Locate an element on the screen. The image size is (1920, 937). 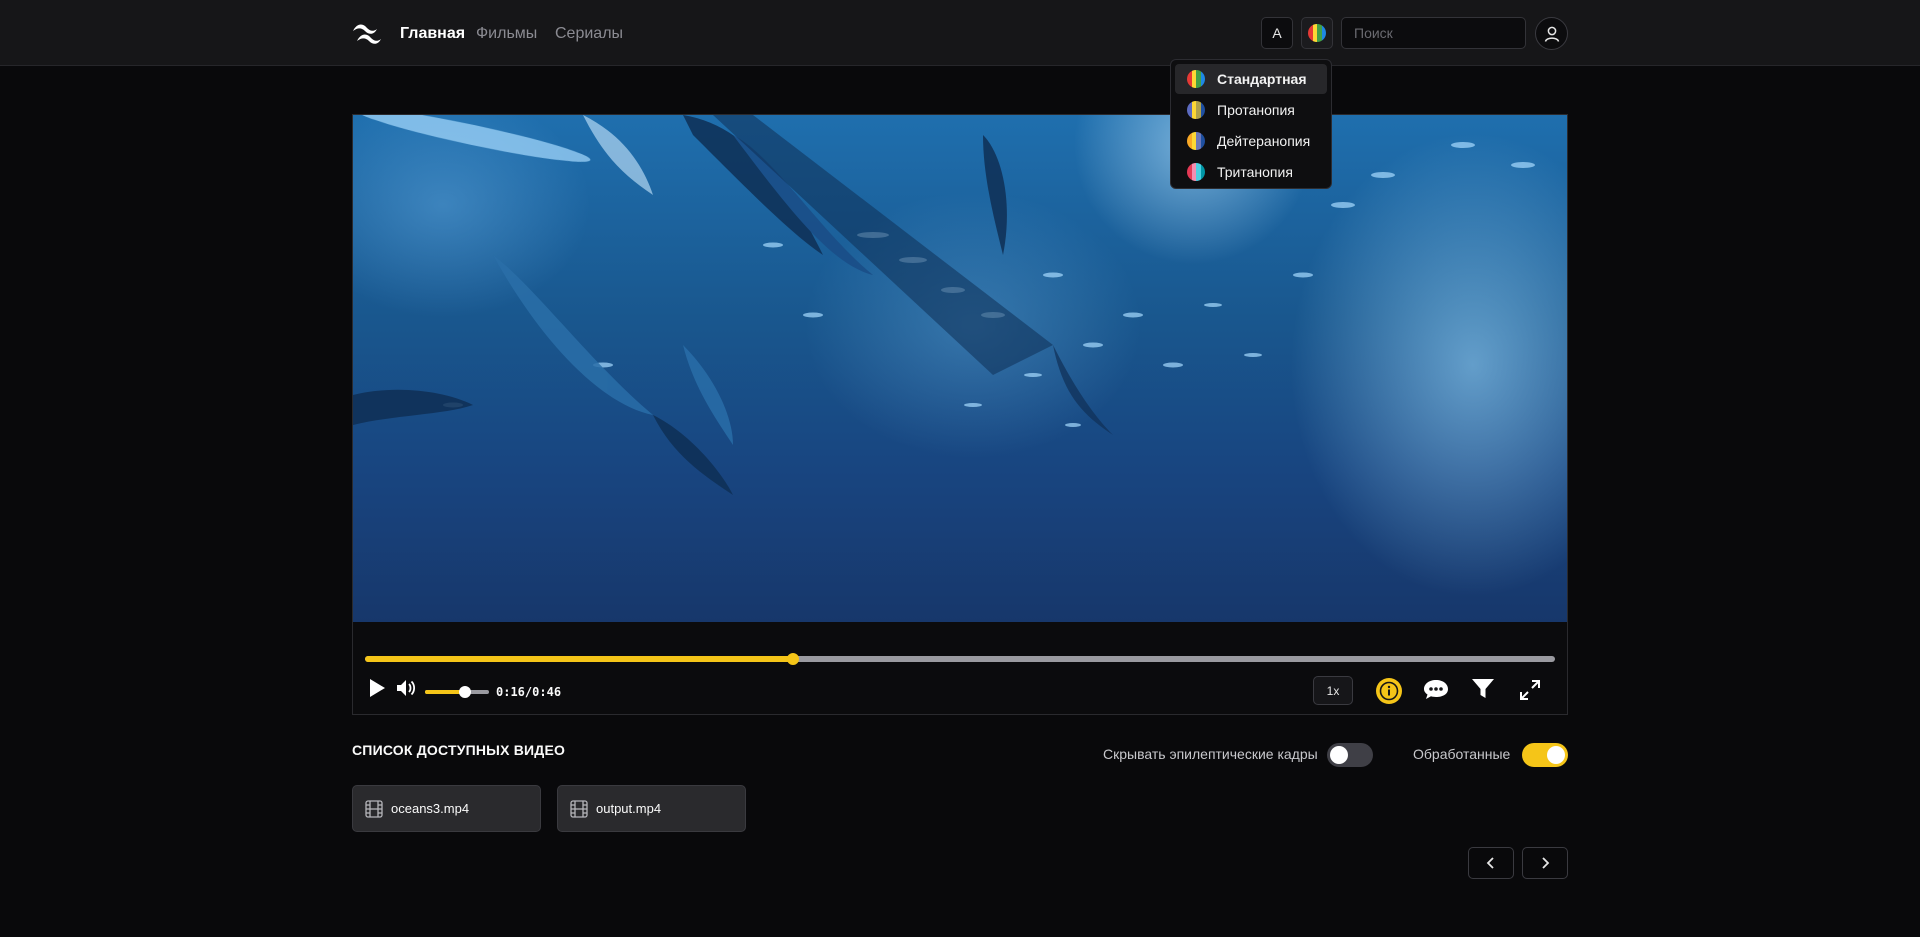
prev-page-button is located at coordinates (1491, 863).